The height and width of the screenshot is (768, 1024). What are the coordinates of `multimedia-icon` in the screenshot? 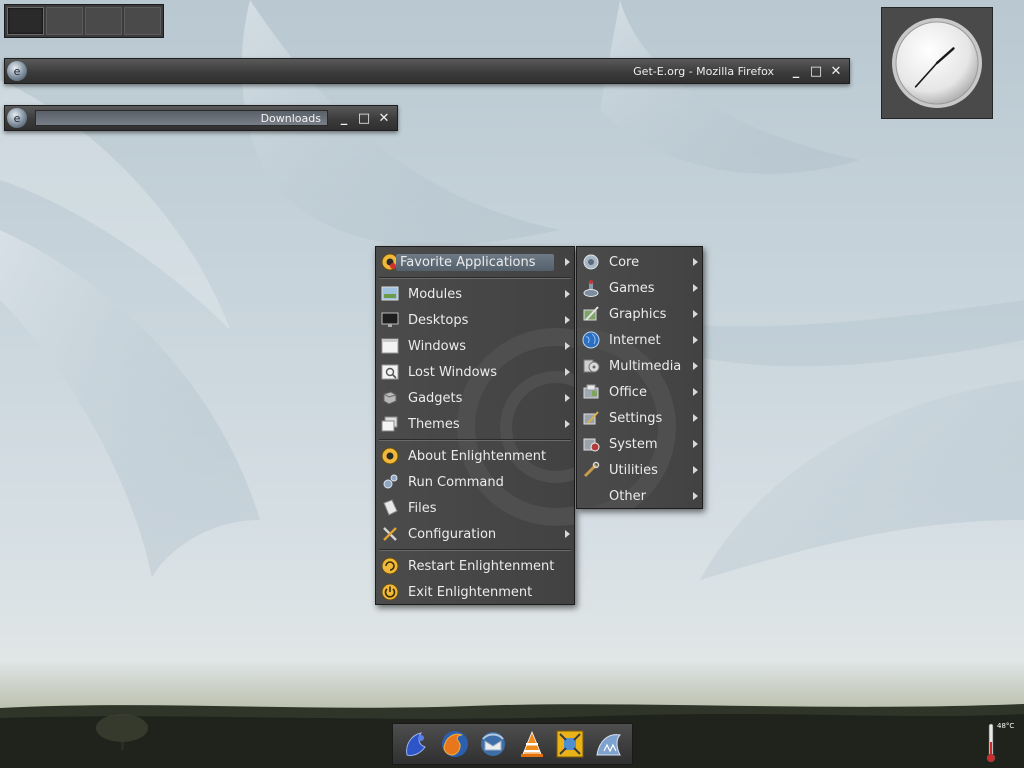 It's located at (591, 366).